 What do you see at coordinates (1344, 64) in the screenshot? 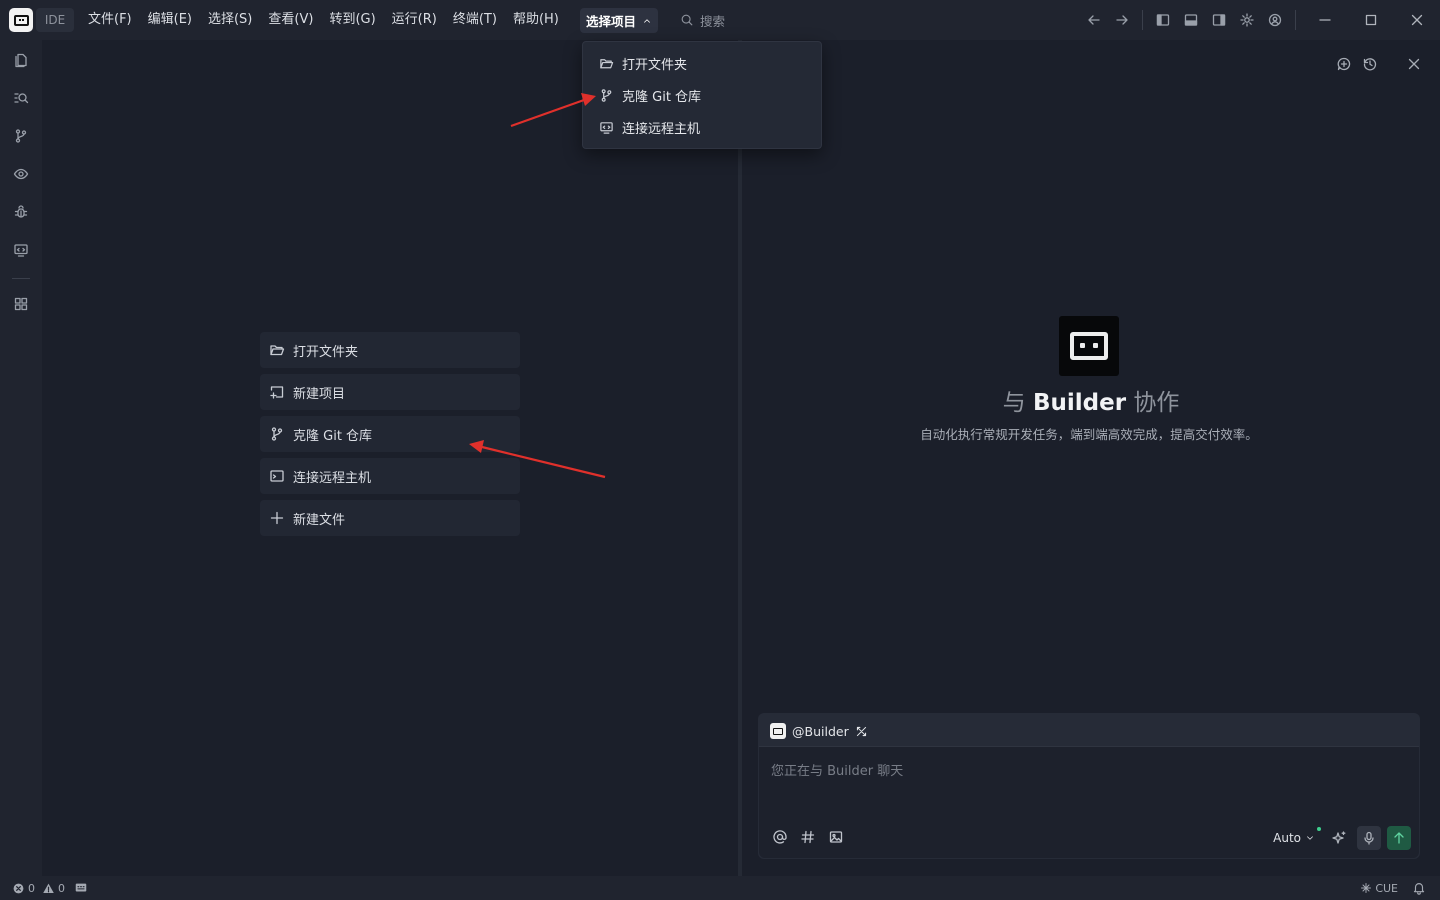
I see `new-chat-button` at bounding box center [1344, 64].